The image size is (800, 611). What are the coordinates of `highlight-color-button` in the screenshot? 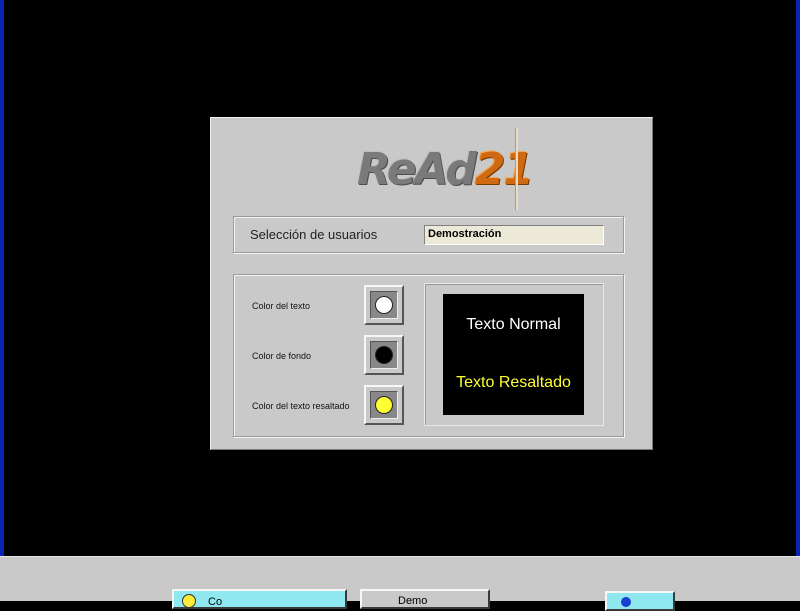 It's located at (384, 405).